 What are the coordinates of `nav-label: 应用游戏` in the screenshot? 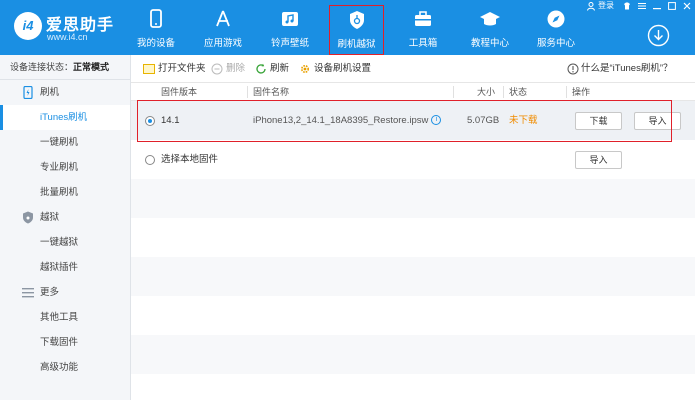 It's located at (222, 43).